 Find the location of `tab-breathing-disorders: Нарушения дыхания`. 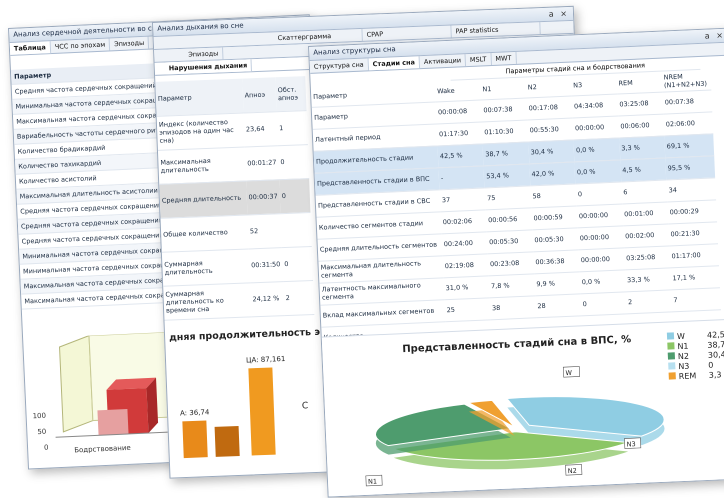

tab-breathing-disorders: Нарушения дыхания is located at coordinates (208, 67).